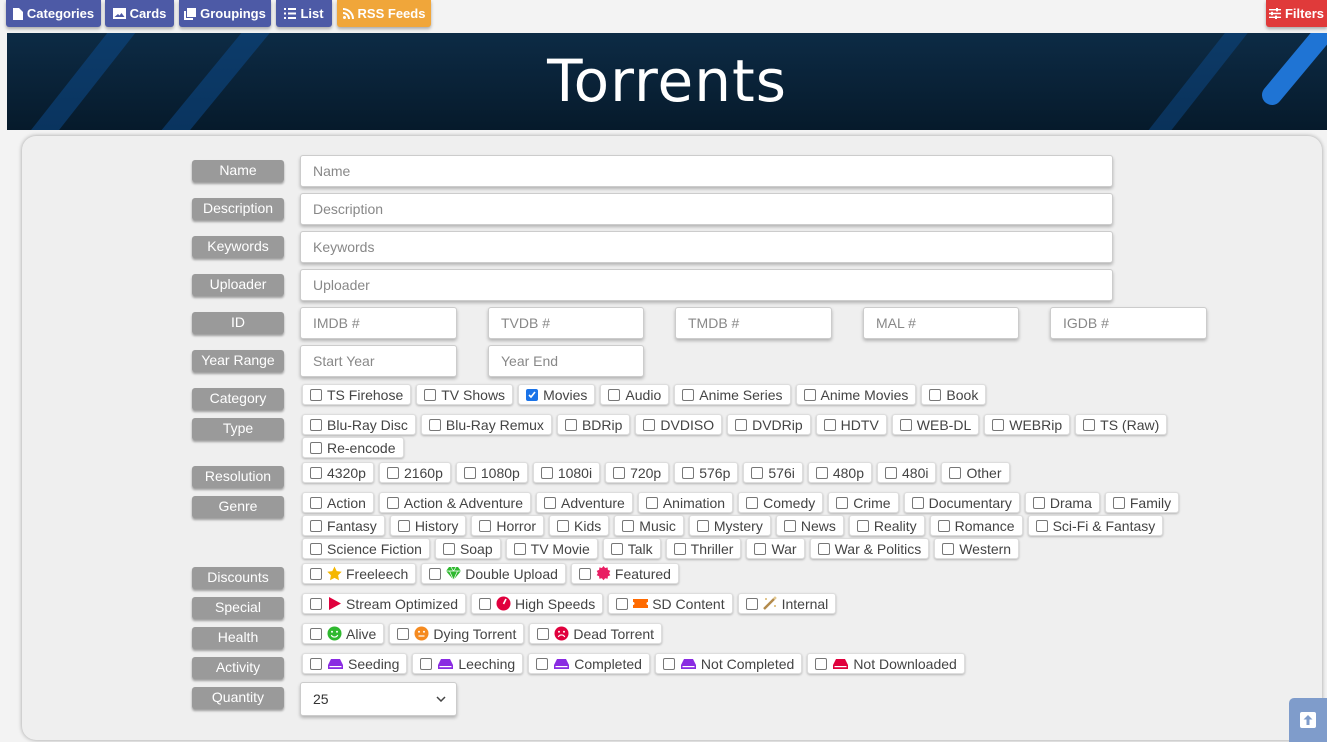 This screenshot has width=1327, height=742. I want to click on option-bdrip: BDRip, so click(593, 424).